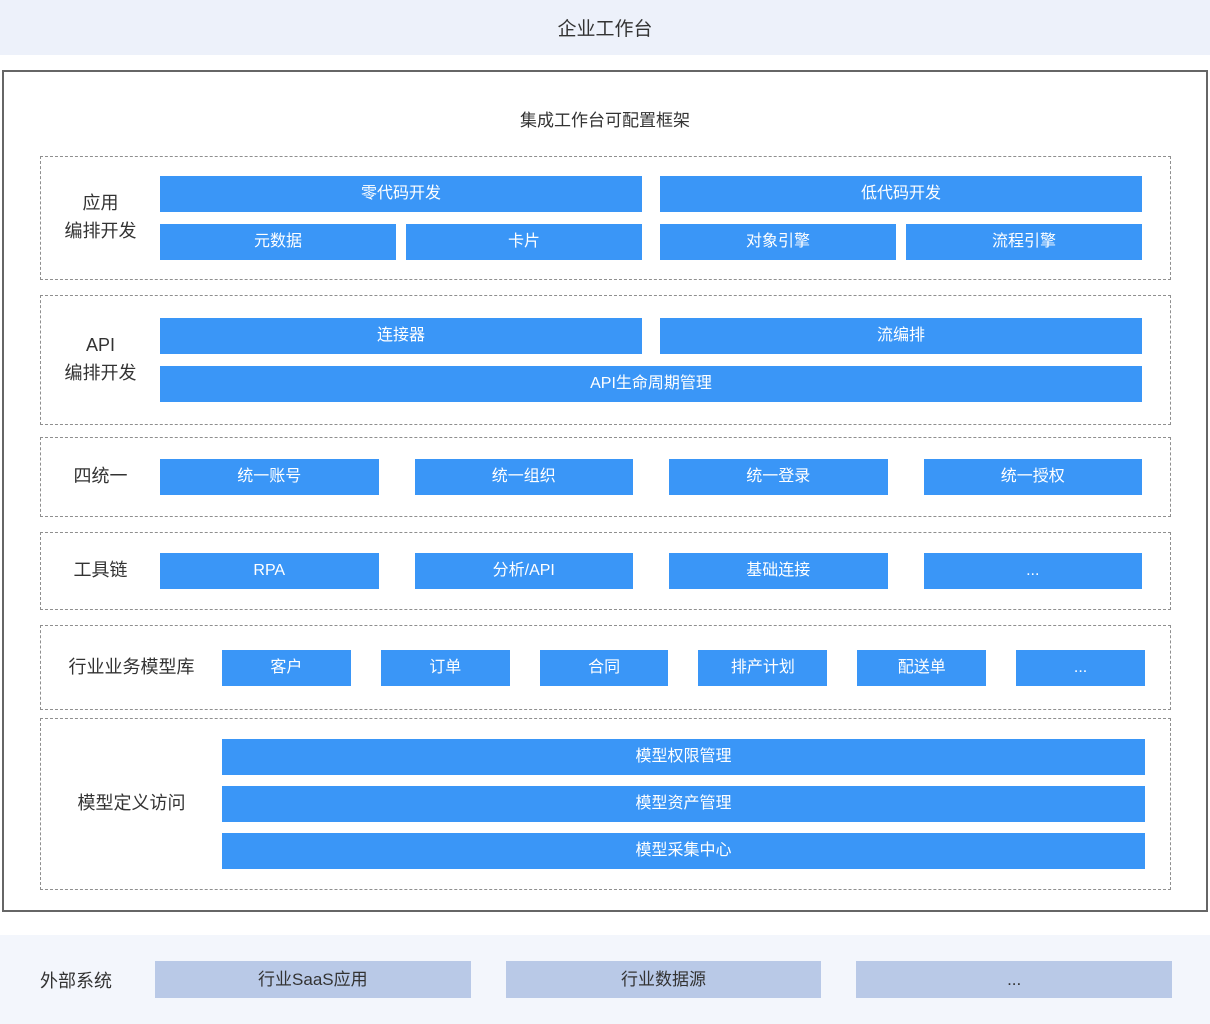  What do you see at coordinates (763, 667) in the screenshot?
I see `block-production-plan: 排产计划` at bounding box center [763, 667].